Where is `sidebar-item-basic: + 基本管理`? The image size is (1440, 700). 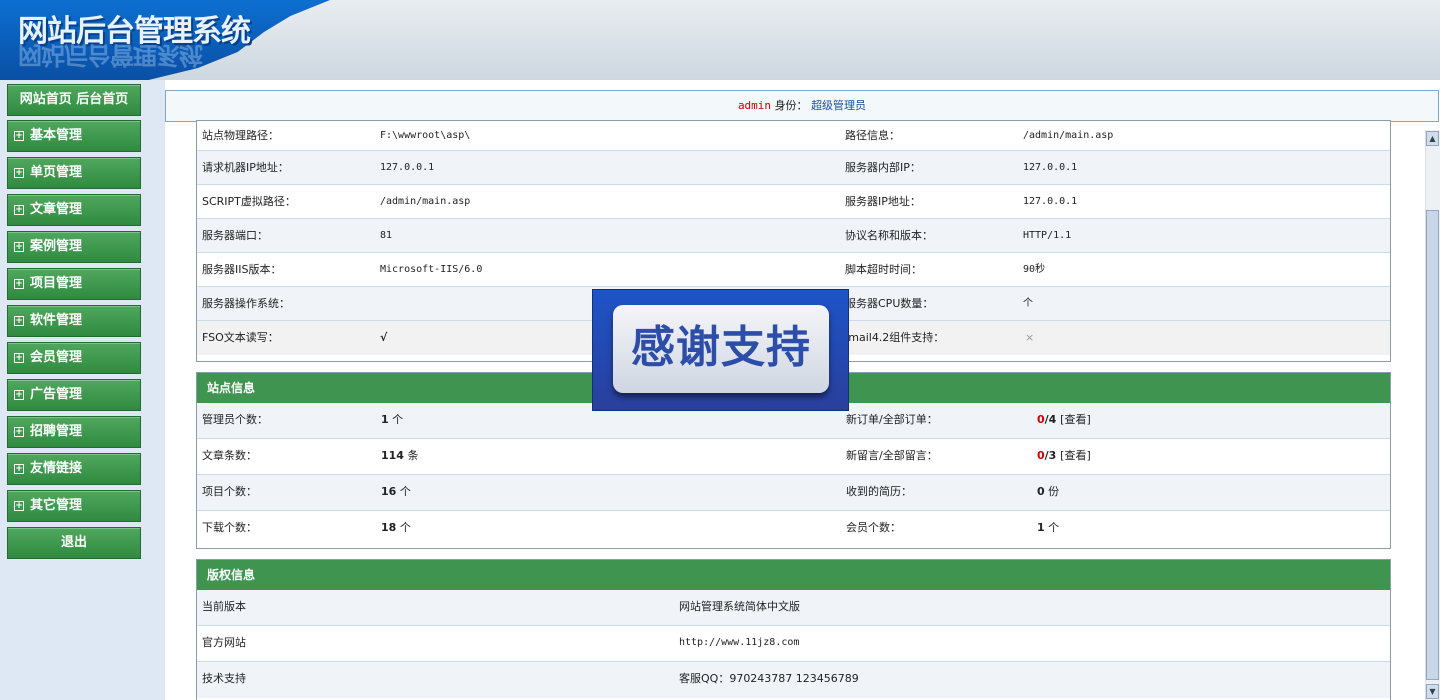
sidebar-item-basic: + 基本管理 is located at coordinates (74, 136).